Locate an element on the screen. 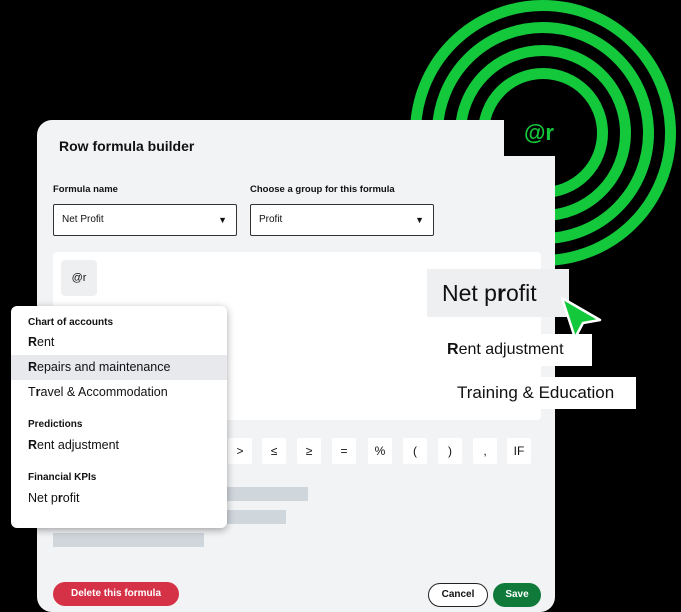 The width and height of the screenshot is (681, 612). operator-close-paren-button: ) is located at coordinates (450, 451).